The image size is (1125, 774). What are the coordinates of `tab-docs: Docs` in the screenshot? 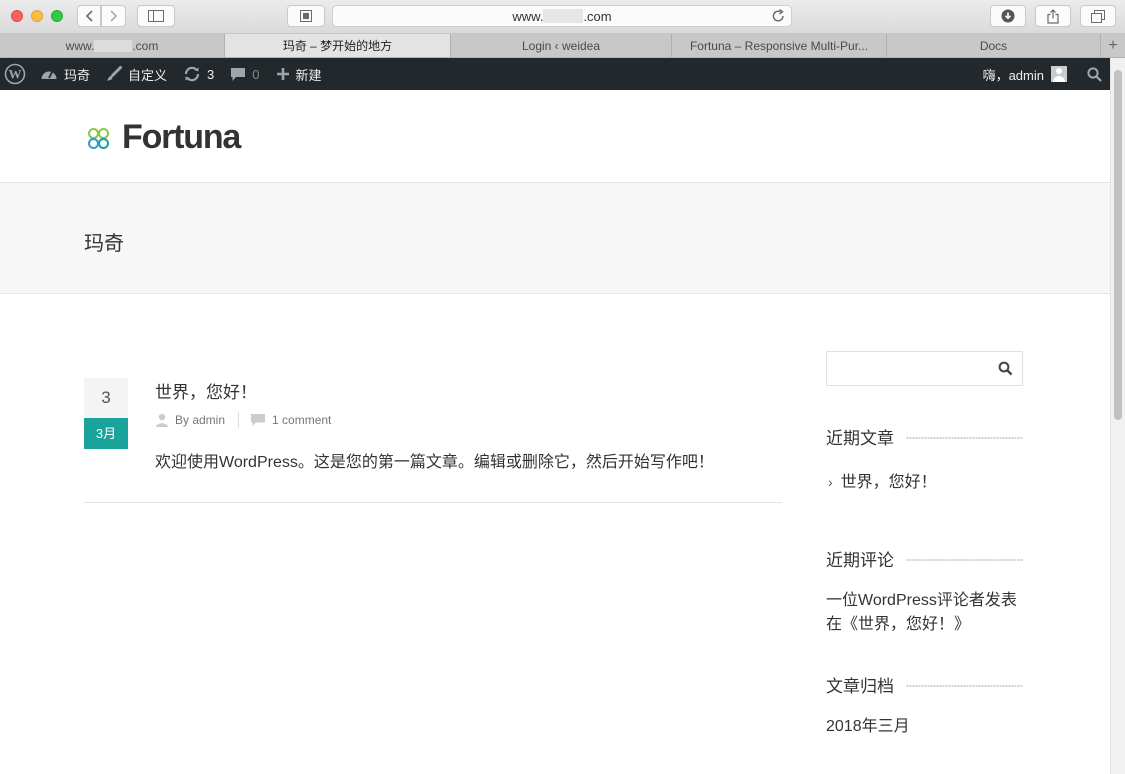 It's located at (994, 45).